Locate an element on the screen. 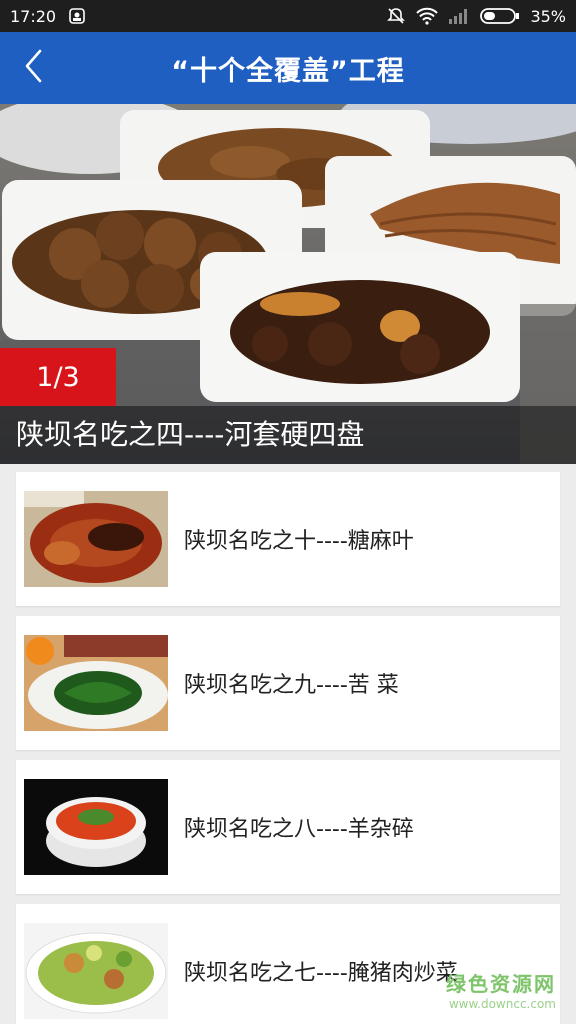 The height and width of the screenshot is (1024, 576). screenshot-icon is located at coordinates (77, 16).